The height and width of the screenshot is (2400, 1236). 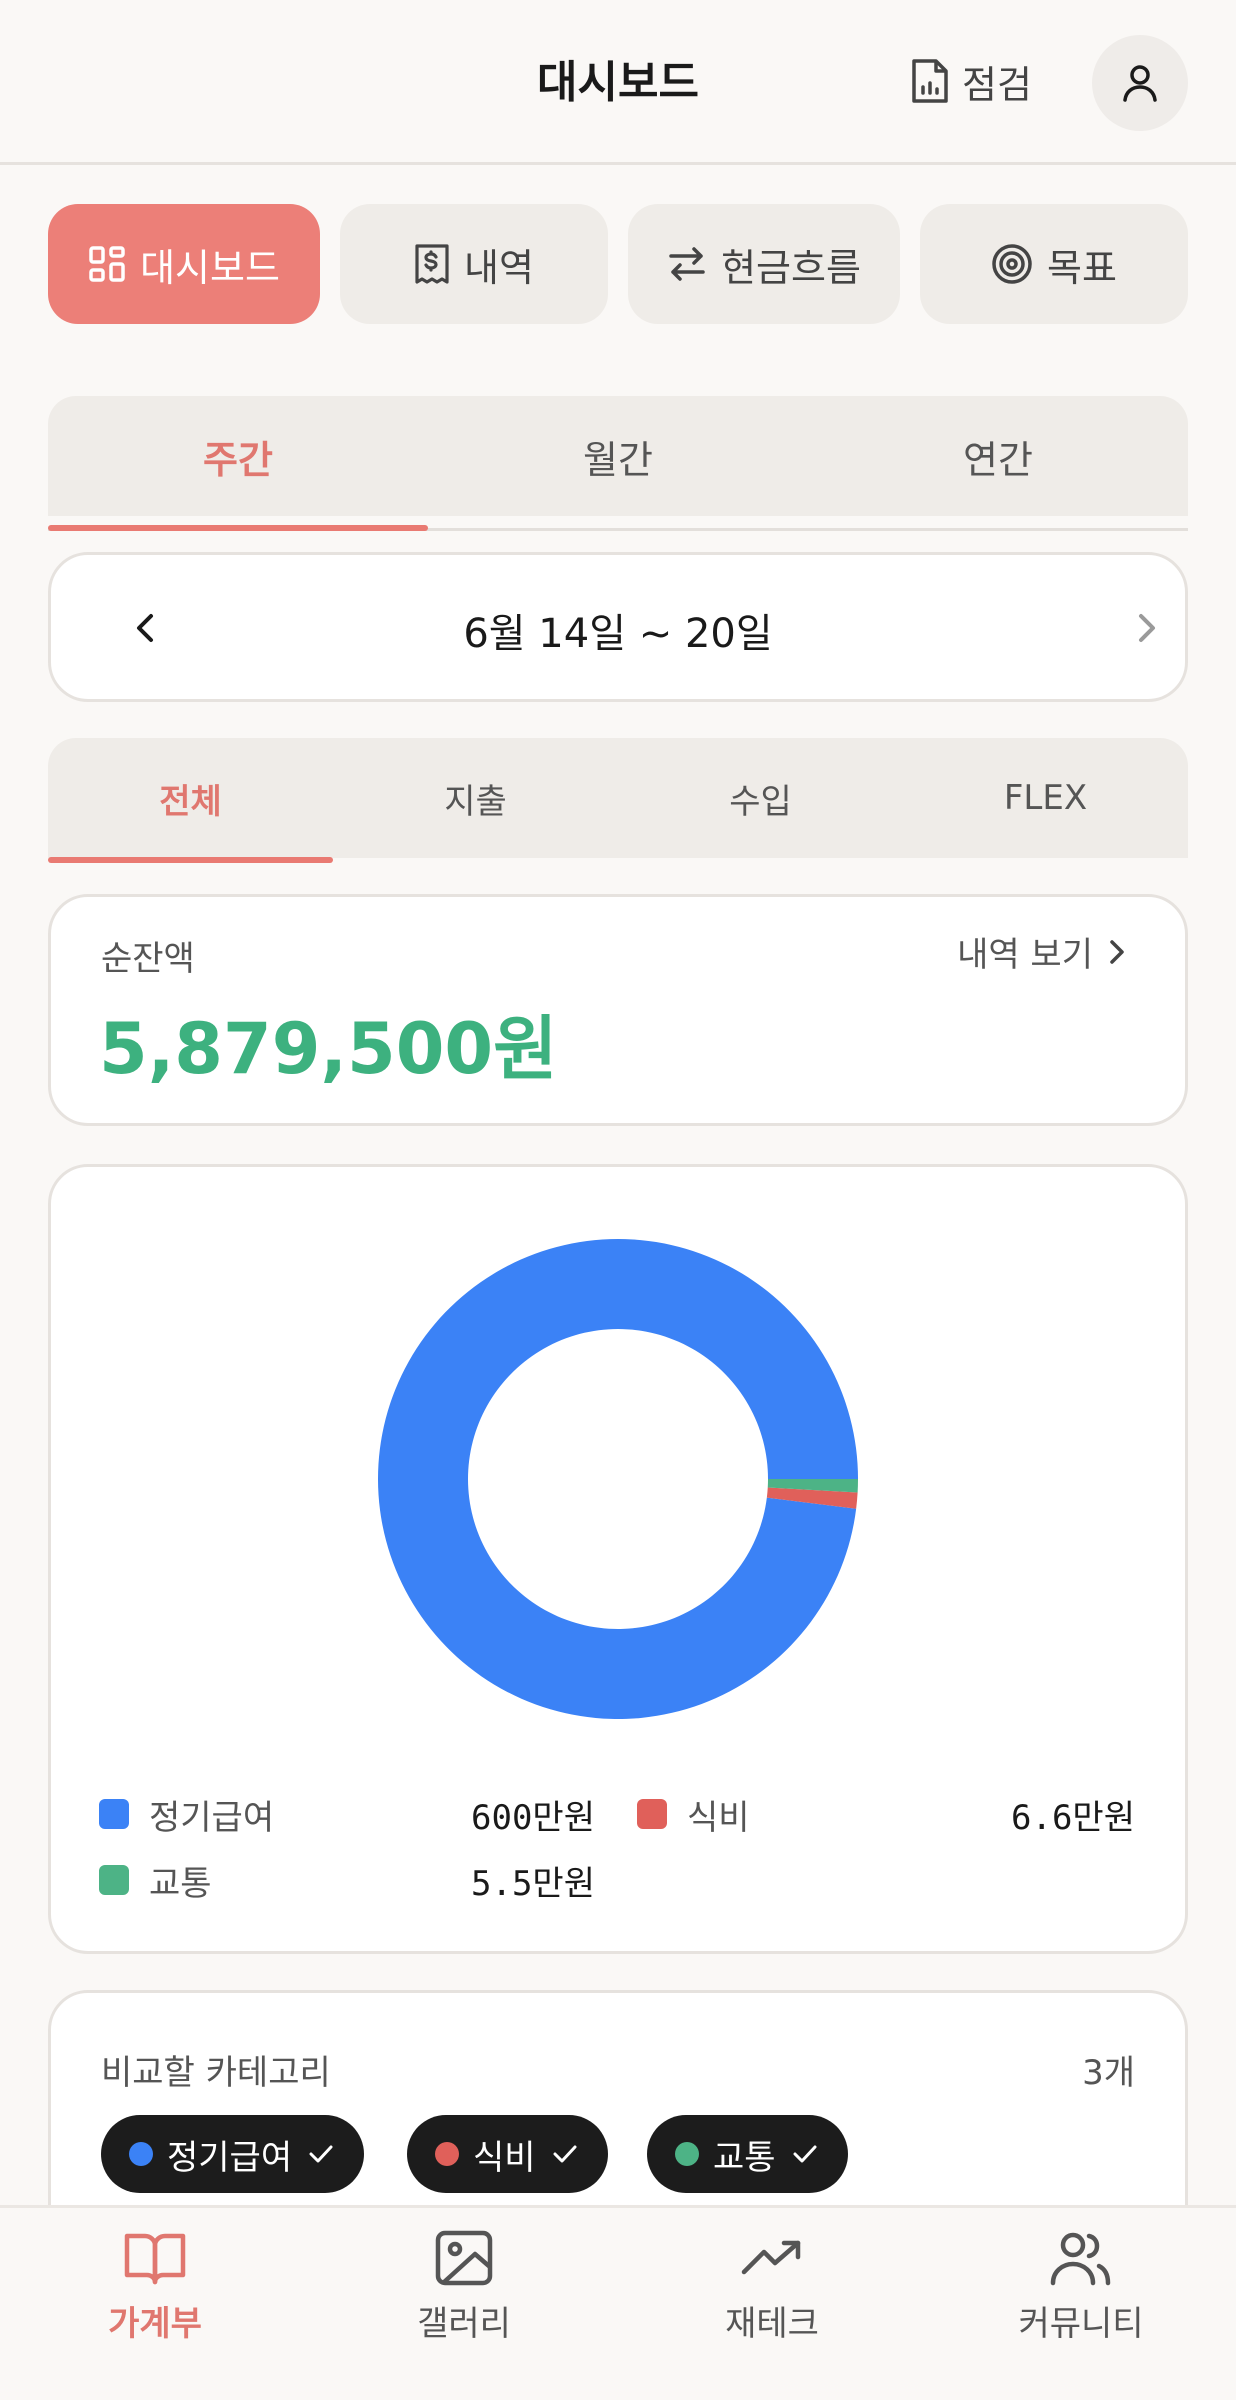 What do you see at coordinates (499, 267) in the screenshot?
I see `tab-label: 내역` at bounding box center [499, 267].